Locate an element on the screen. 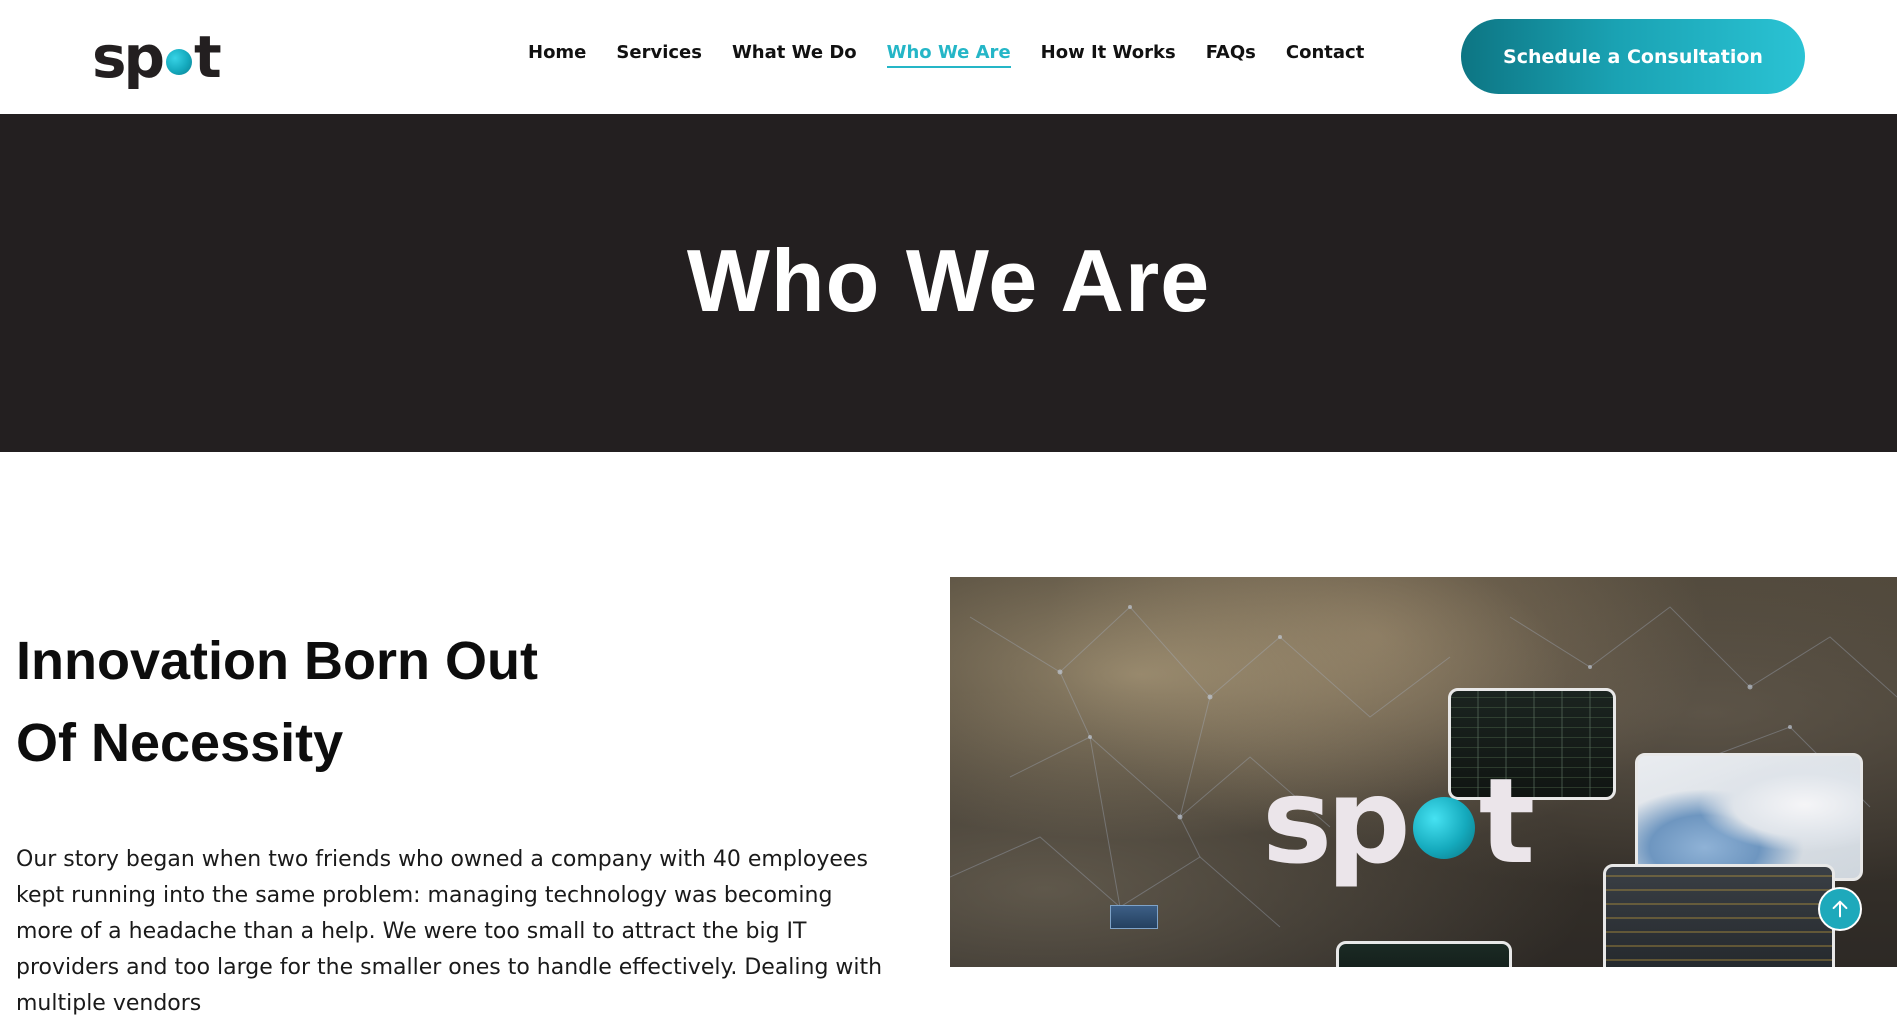 This screenshot has width=1897, height=1022. nav-home: Home is located at coordinates (557, 55).